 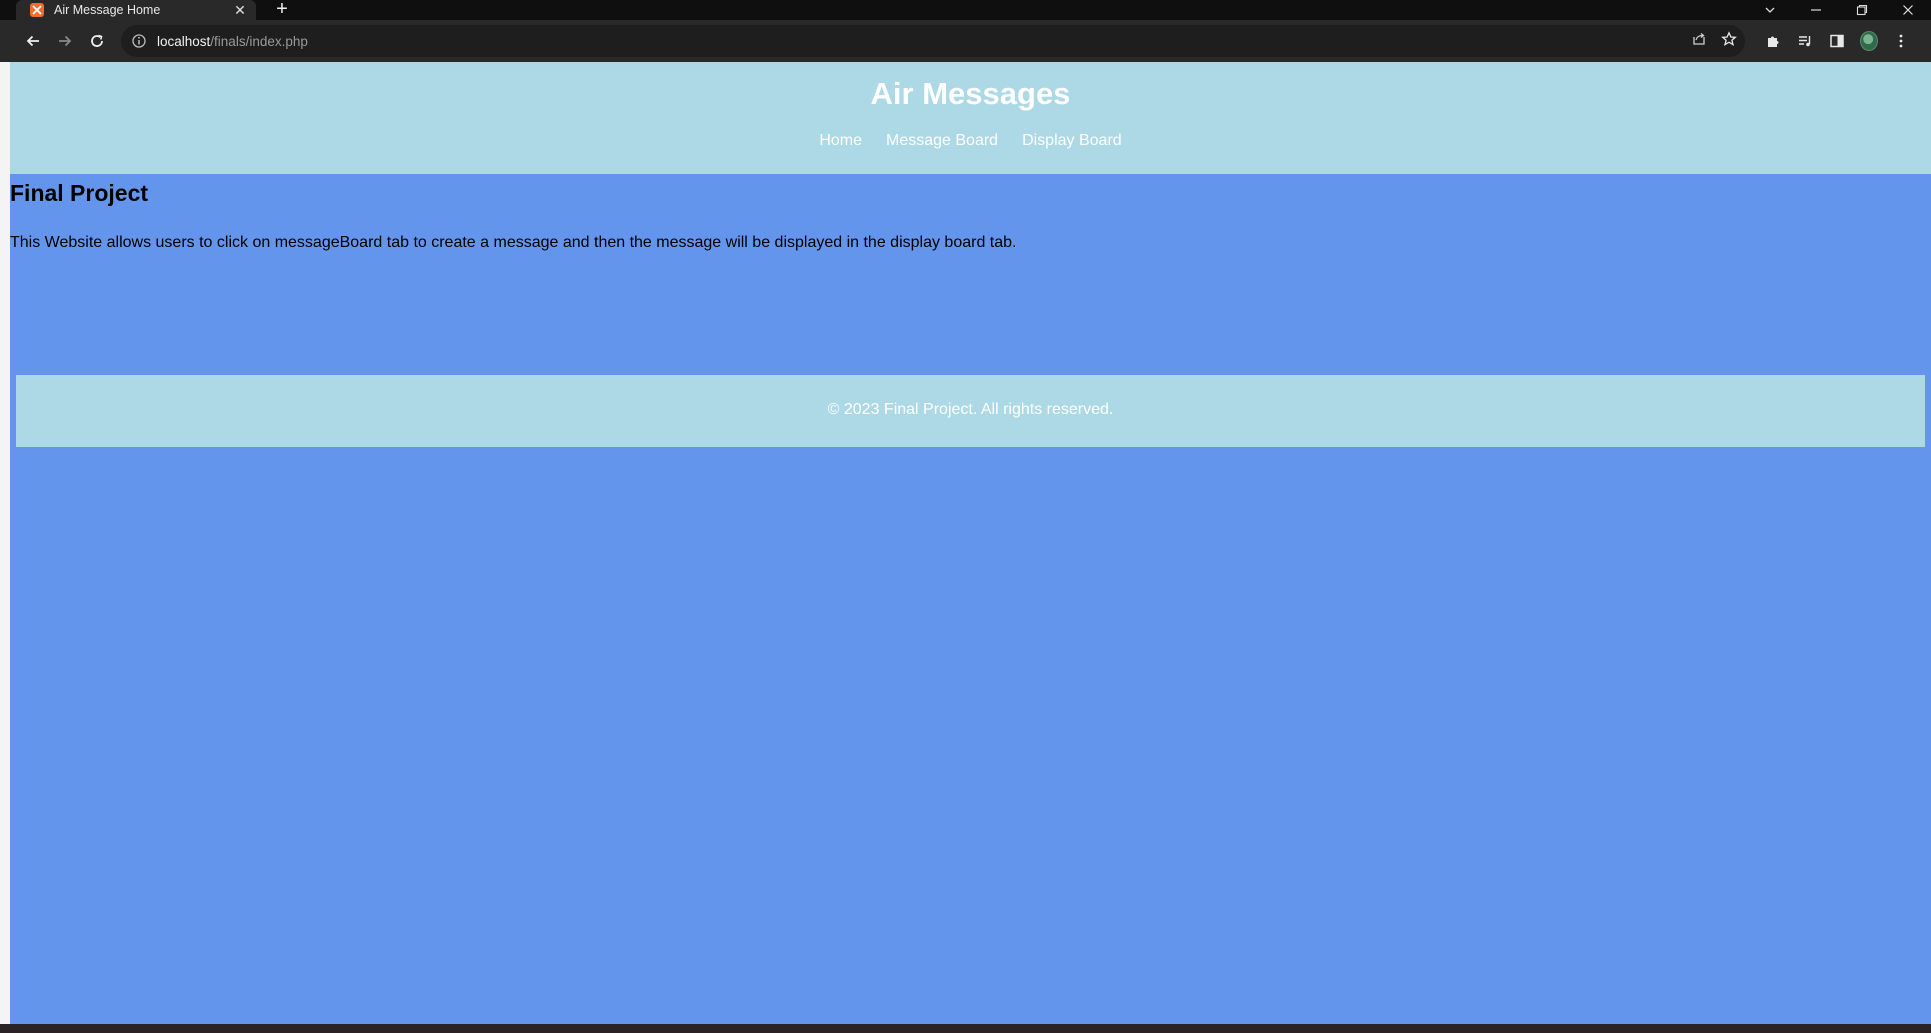 I want to click on nav-link-message-board: Message Board, so click(x=942, y=141).